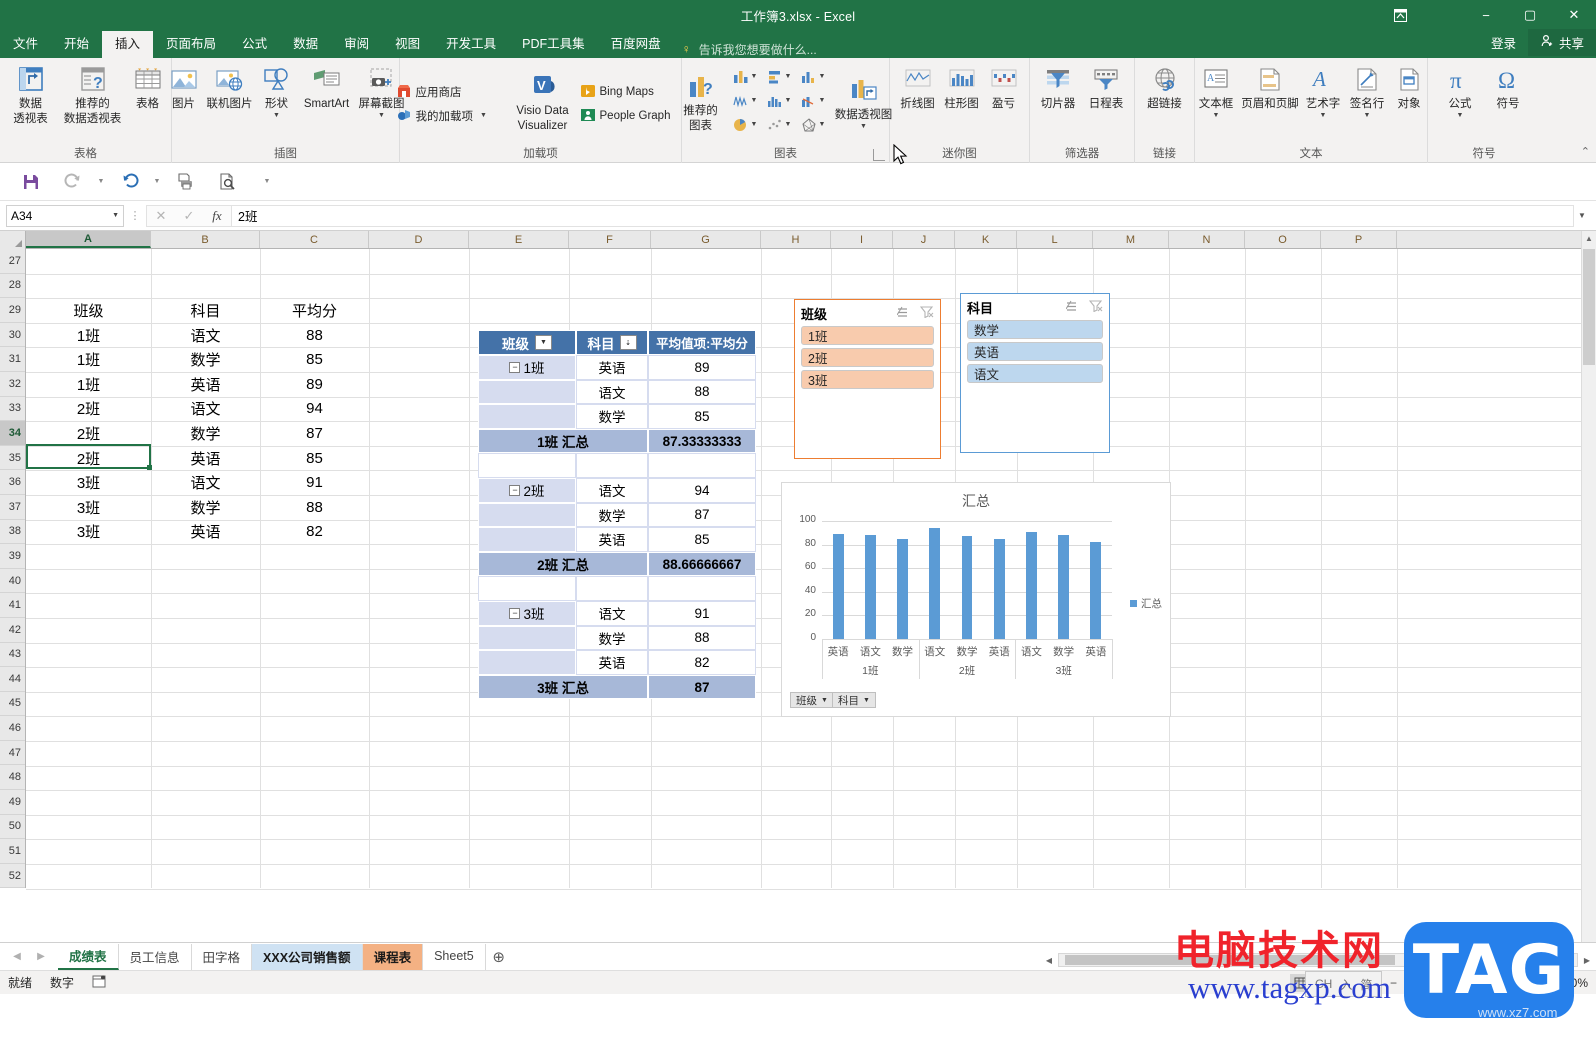  I want to click on cell-B35: 英语, so click(205, 458).